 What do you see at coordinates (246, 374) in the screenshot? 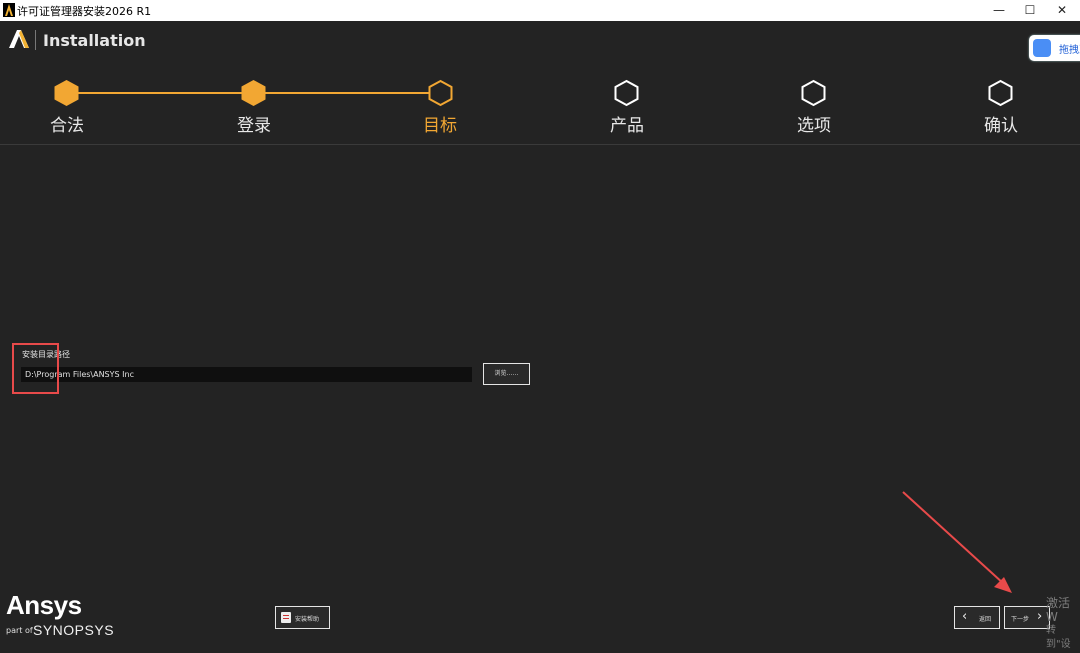
I see `install-path-input` at bounding box center [246, 374].